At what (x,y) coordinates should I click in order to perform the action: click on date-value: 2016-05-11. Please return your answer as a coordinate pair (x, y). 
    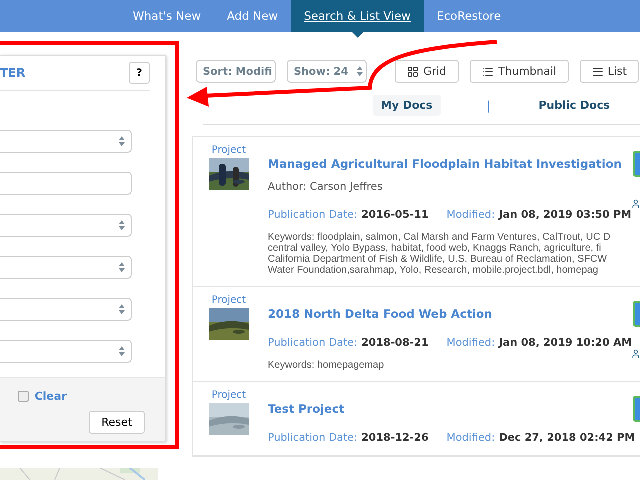
    Looking at the image, I should click on (395, 215).